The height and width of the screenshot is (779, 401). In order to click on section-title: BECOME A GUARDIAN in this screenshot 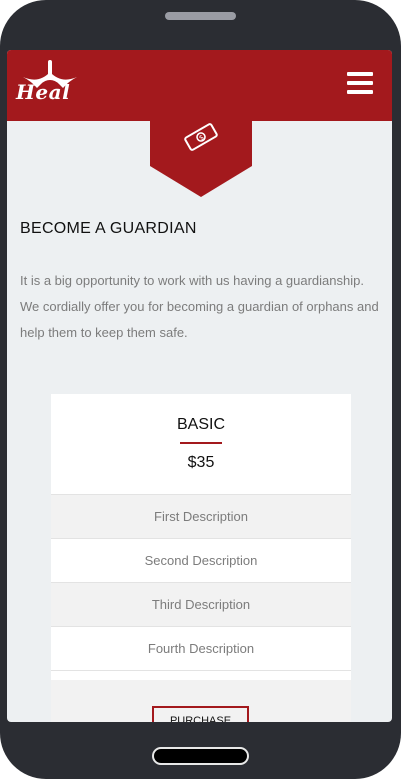, I will do `click(108, 228)`.